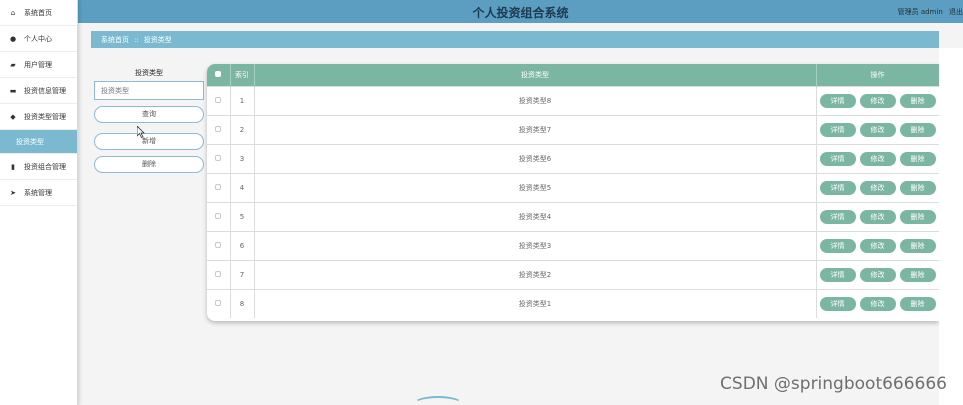  Describe the element at coordinates (877, 75) in the screenshot. I see `column-header-actions: 操作` at that location.